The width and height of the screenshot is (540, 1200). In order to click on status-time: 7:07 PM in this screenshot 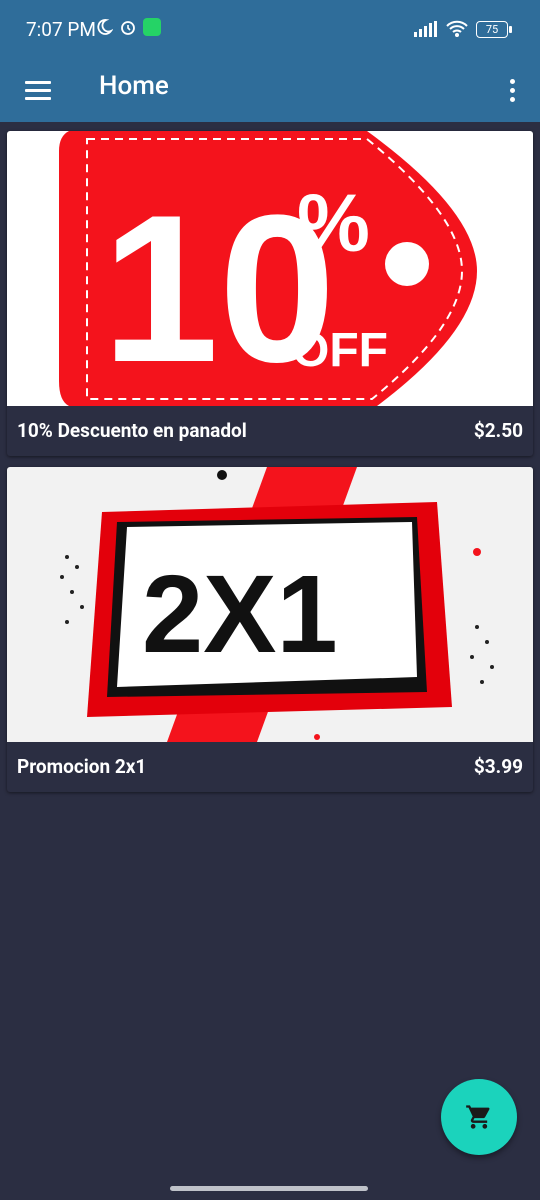, I will do `click(61, 29)`.